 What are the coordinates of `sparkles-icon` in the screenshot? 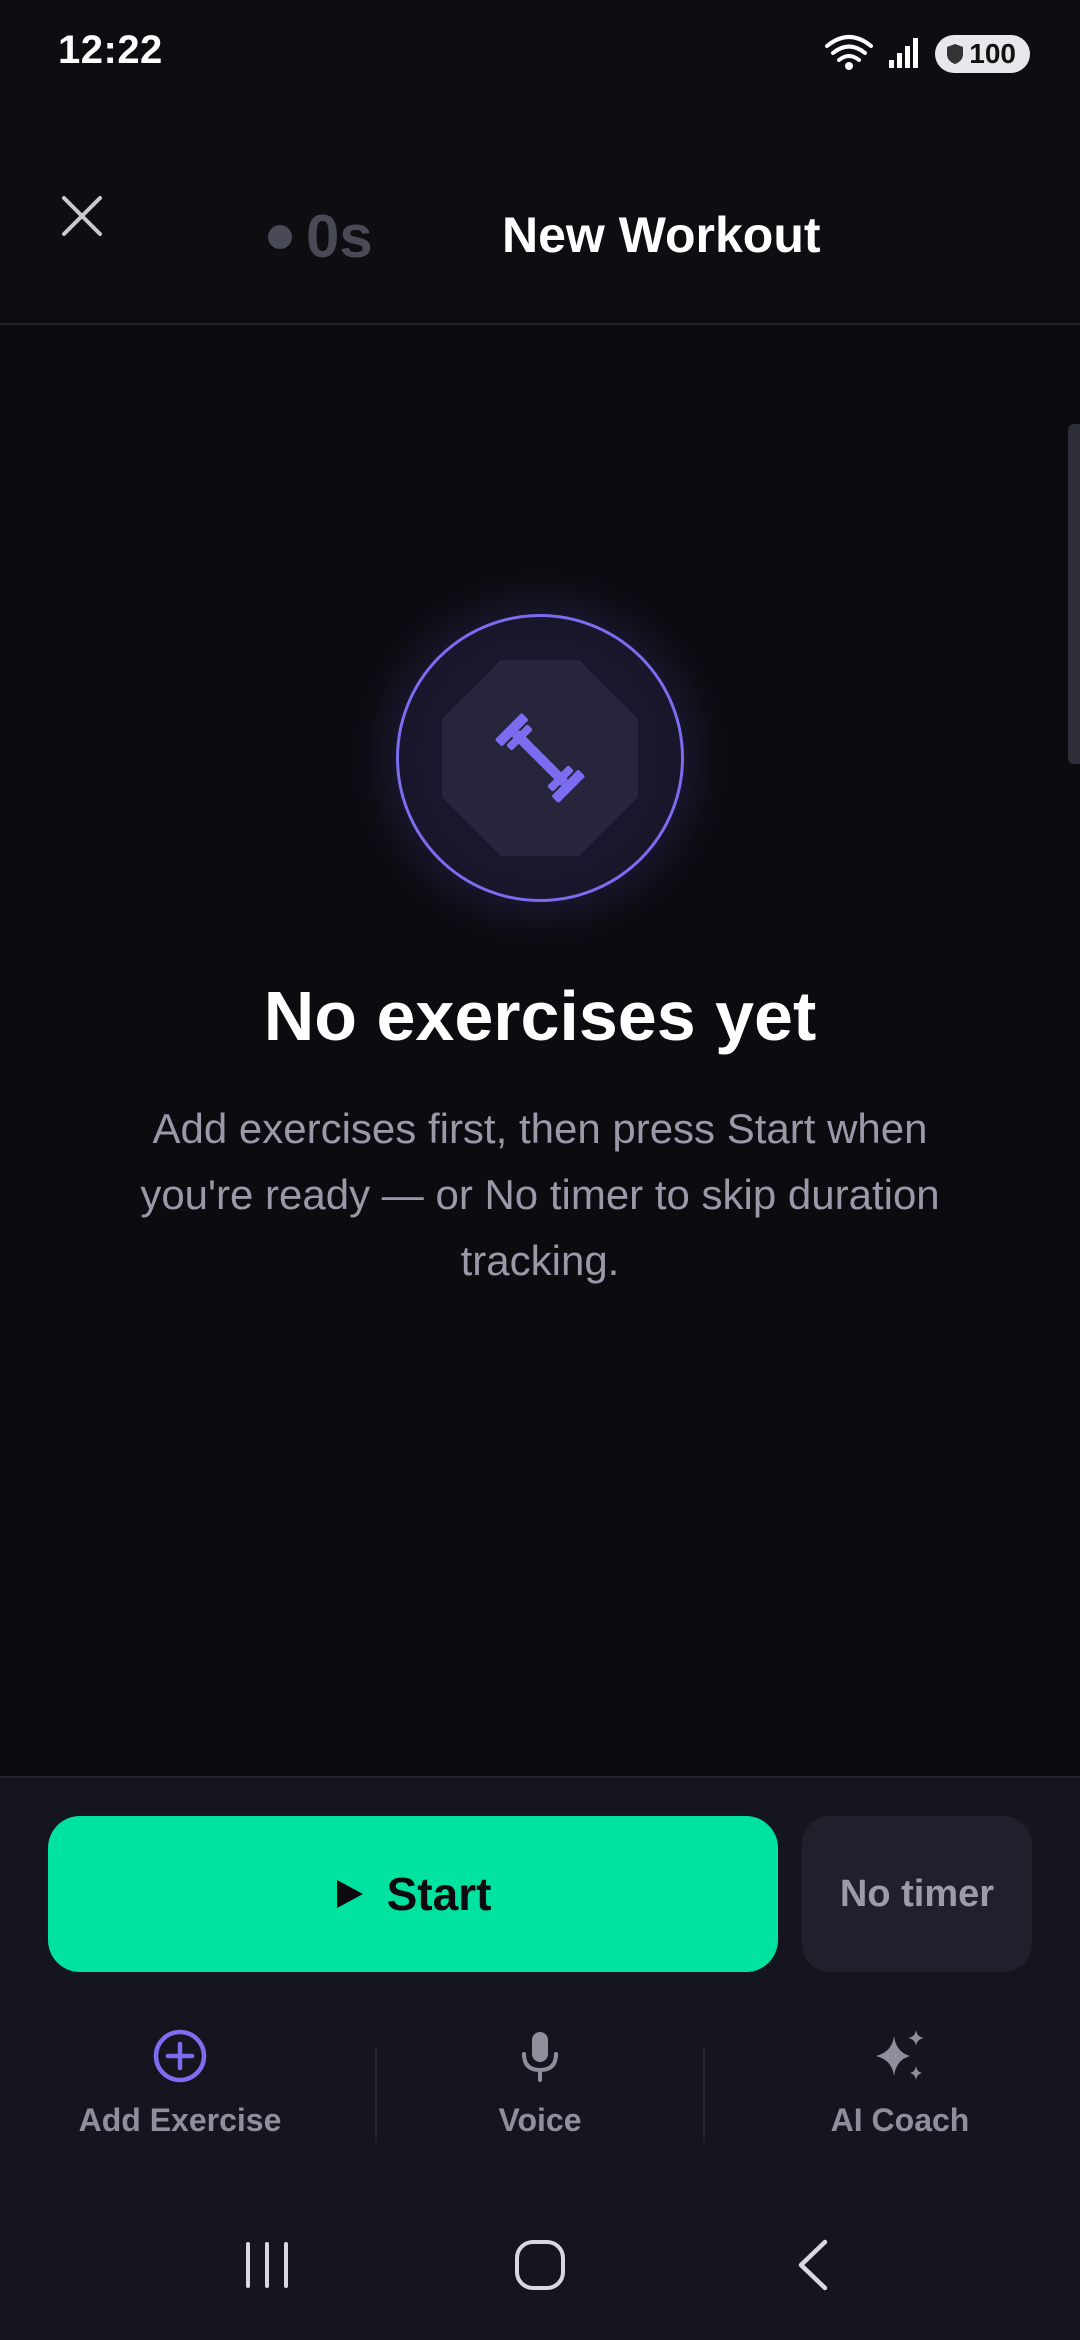 It's located at (900, 2056).